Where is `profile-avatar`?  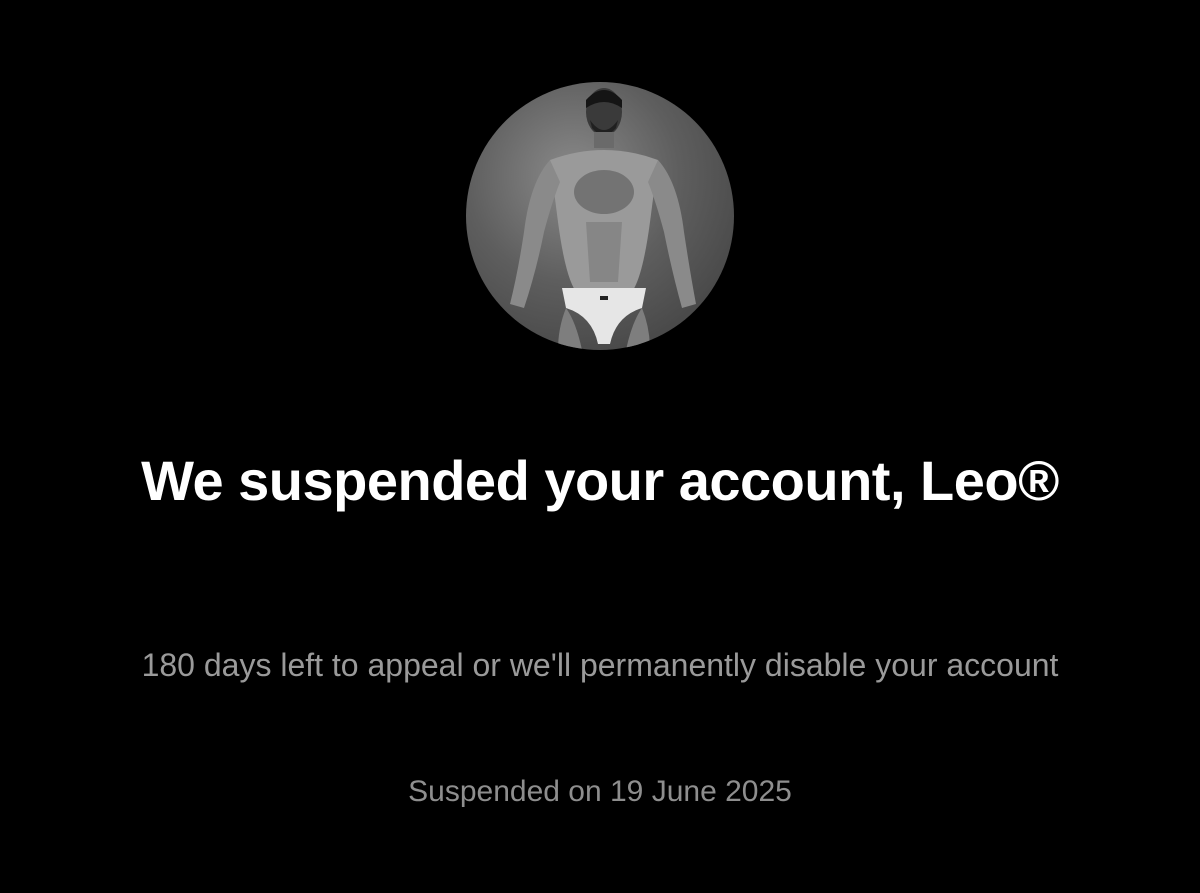 profile-avatar is located at coordinates (600, 216).